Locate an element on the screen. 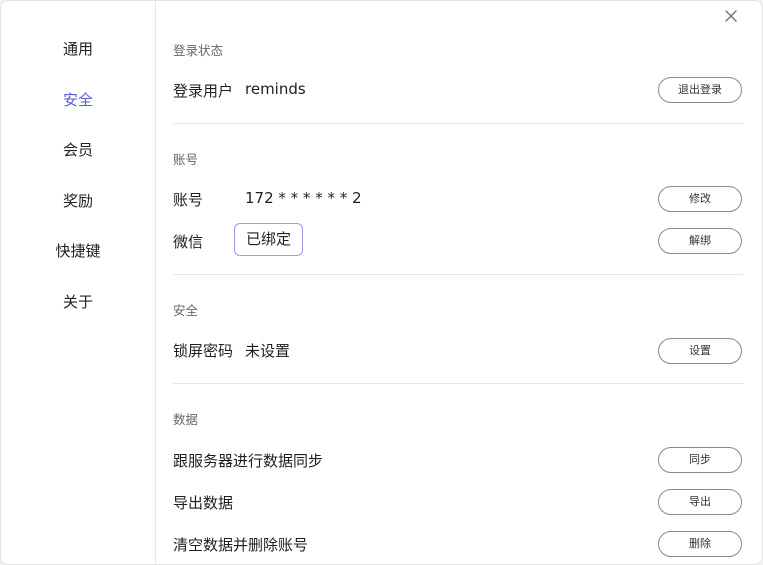 The height and width of the screenshot is (565, 763). sidebar-item-about: 关于 is located at coordinates (78, 302).